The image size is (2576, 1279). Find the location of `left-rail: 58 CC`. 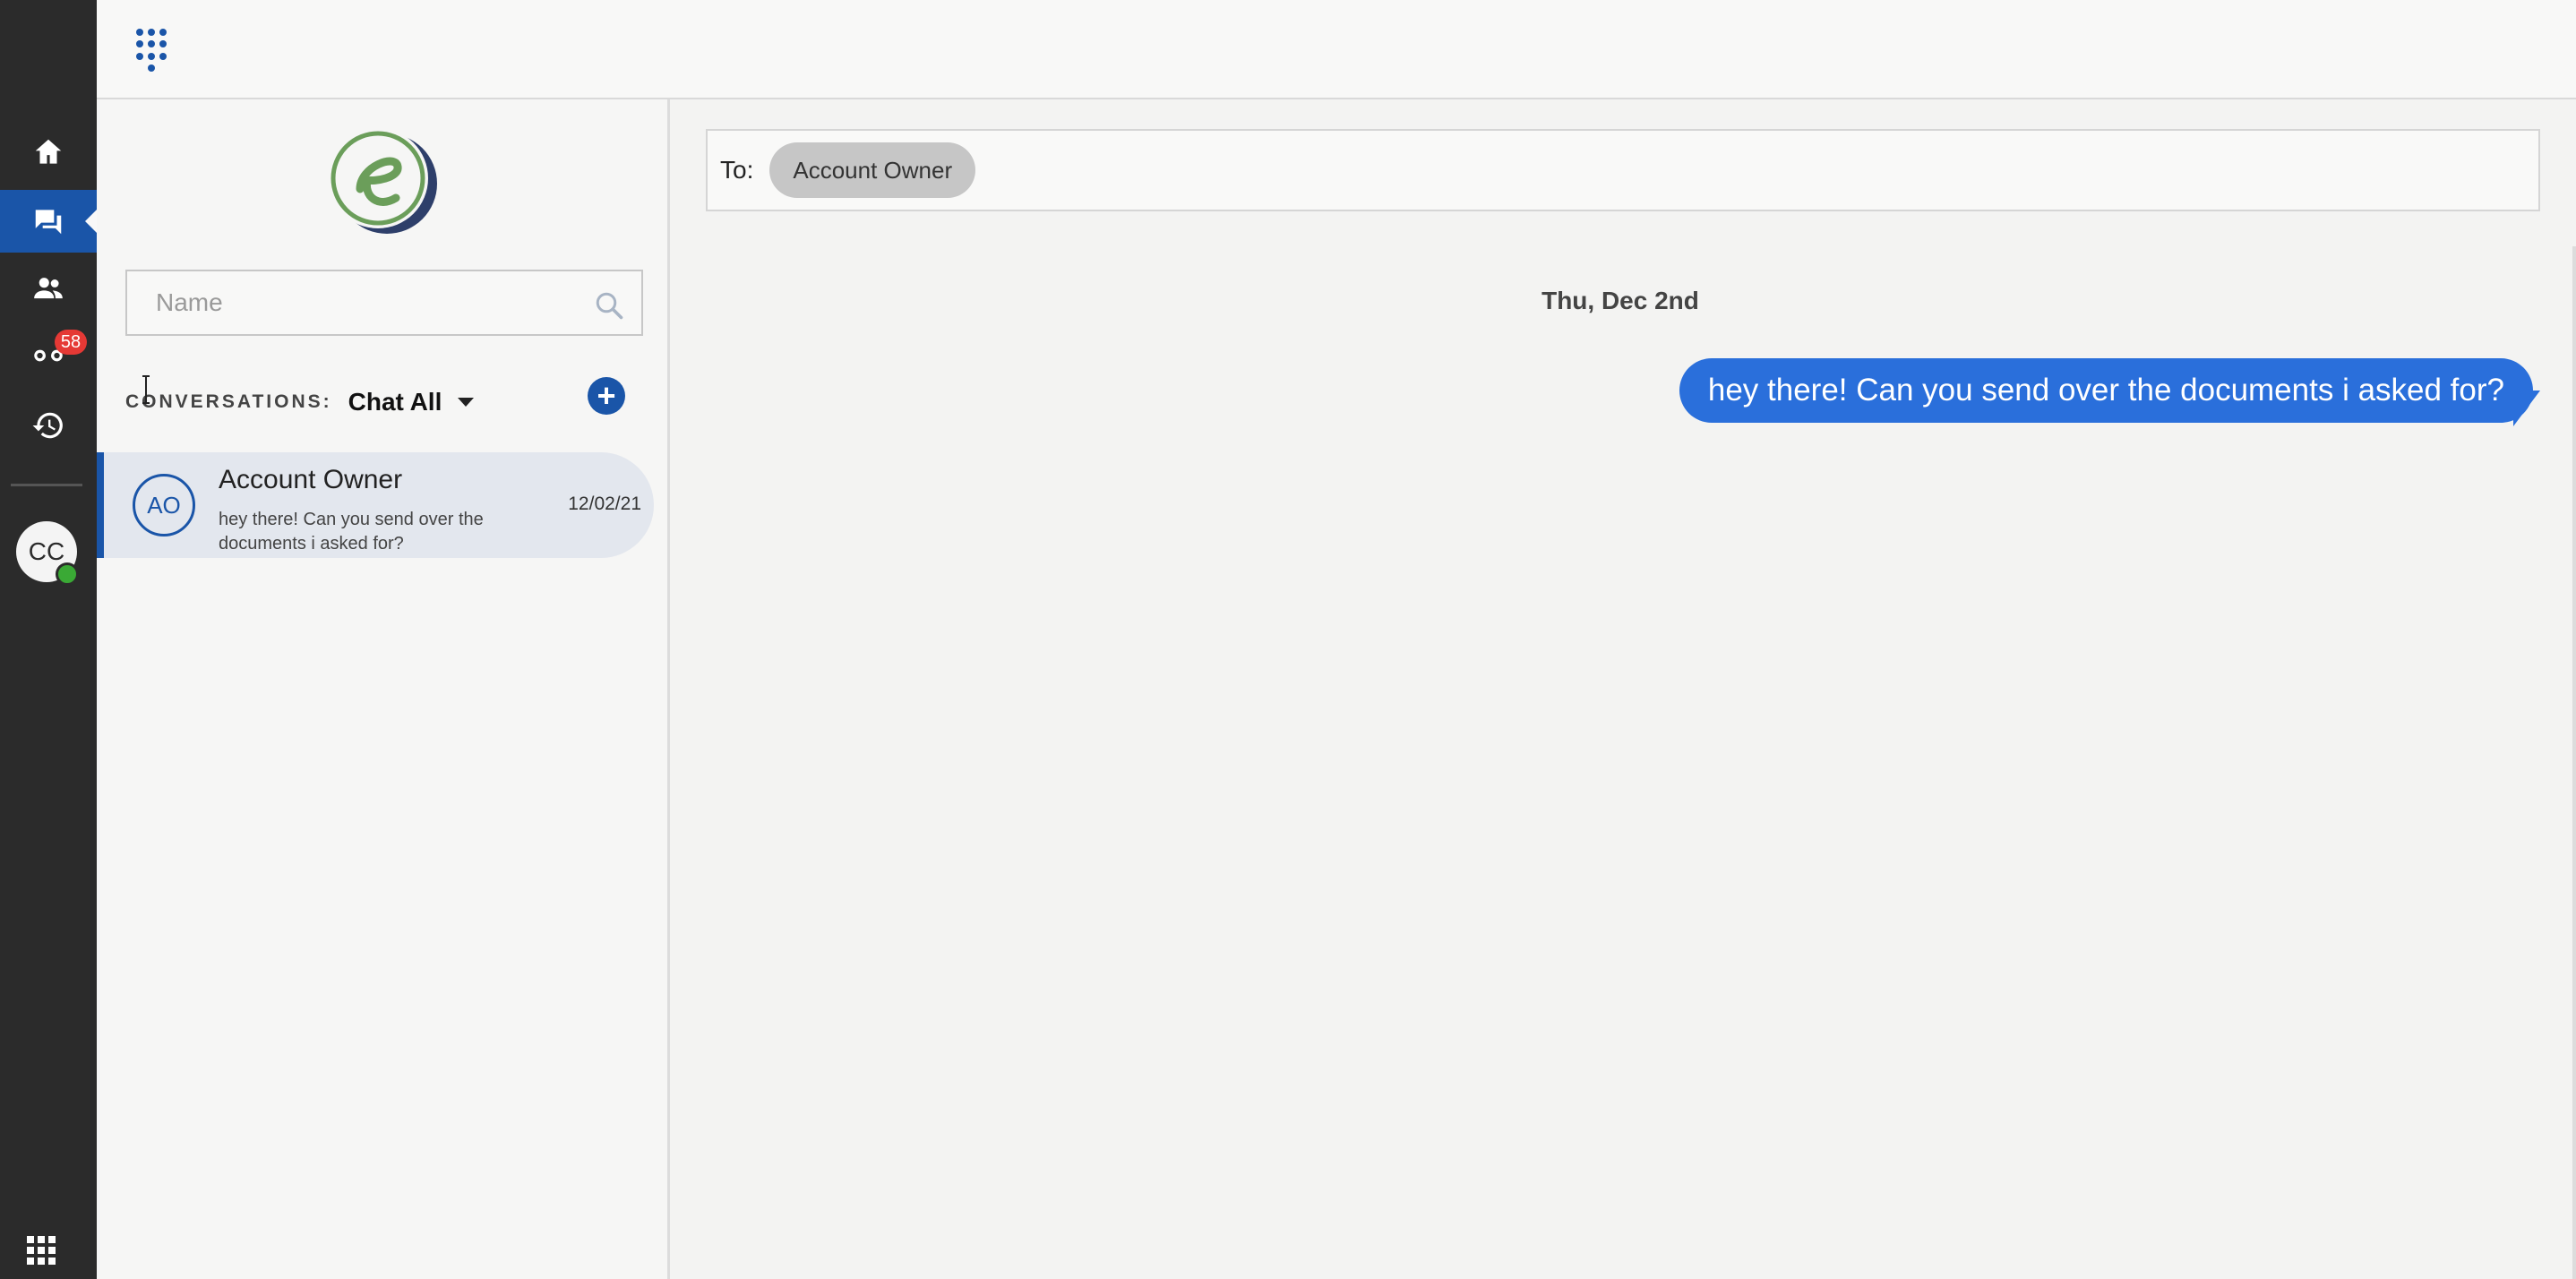

left-rail: 58 CC is located at coordinates (48, 639).